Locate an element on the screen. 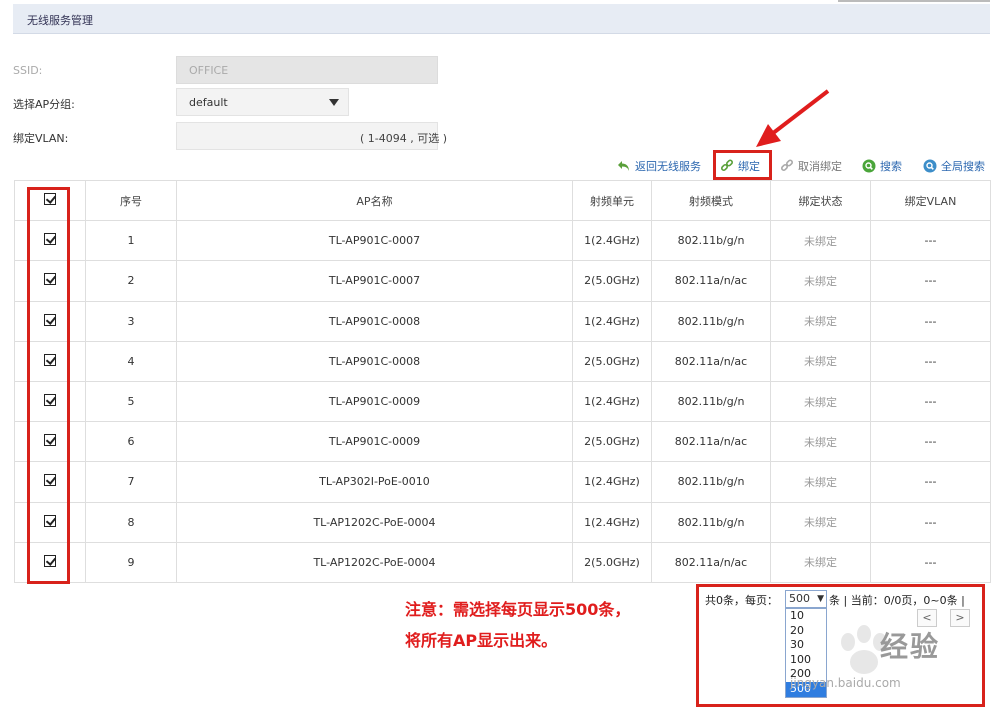  column-header: 射频单元 is located at coordinates (612, 200).